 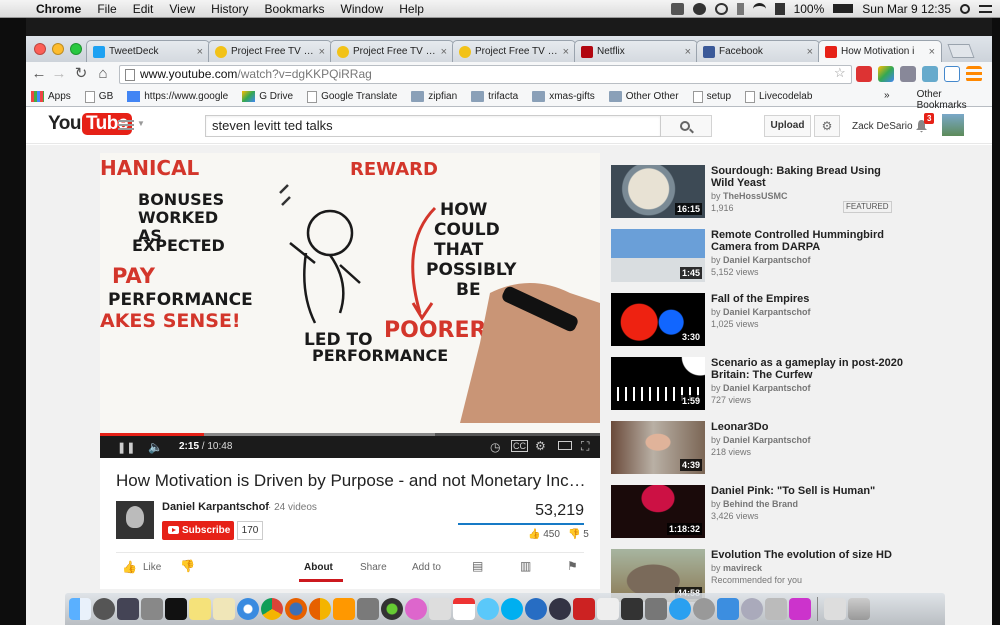 What do you see at coordinates (565, 445) in the screenshot?
I see `theater-mode-icon` at bounding box center [565, 445].